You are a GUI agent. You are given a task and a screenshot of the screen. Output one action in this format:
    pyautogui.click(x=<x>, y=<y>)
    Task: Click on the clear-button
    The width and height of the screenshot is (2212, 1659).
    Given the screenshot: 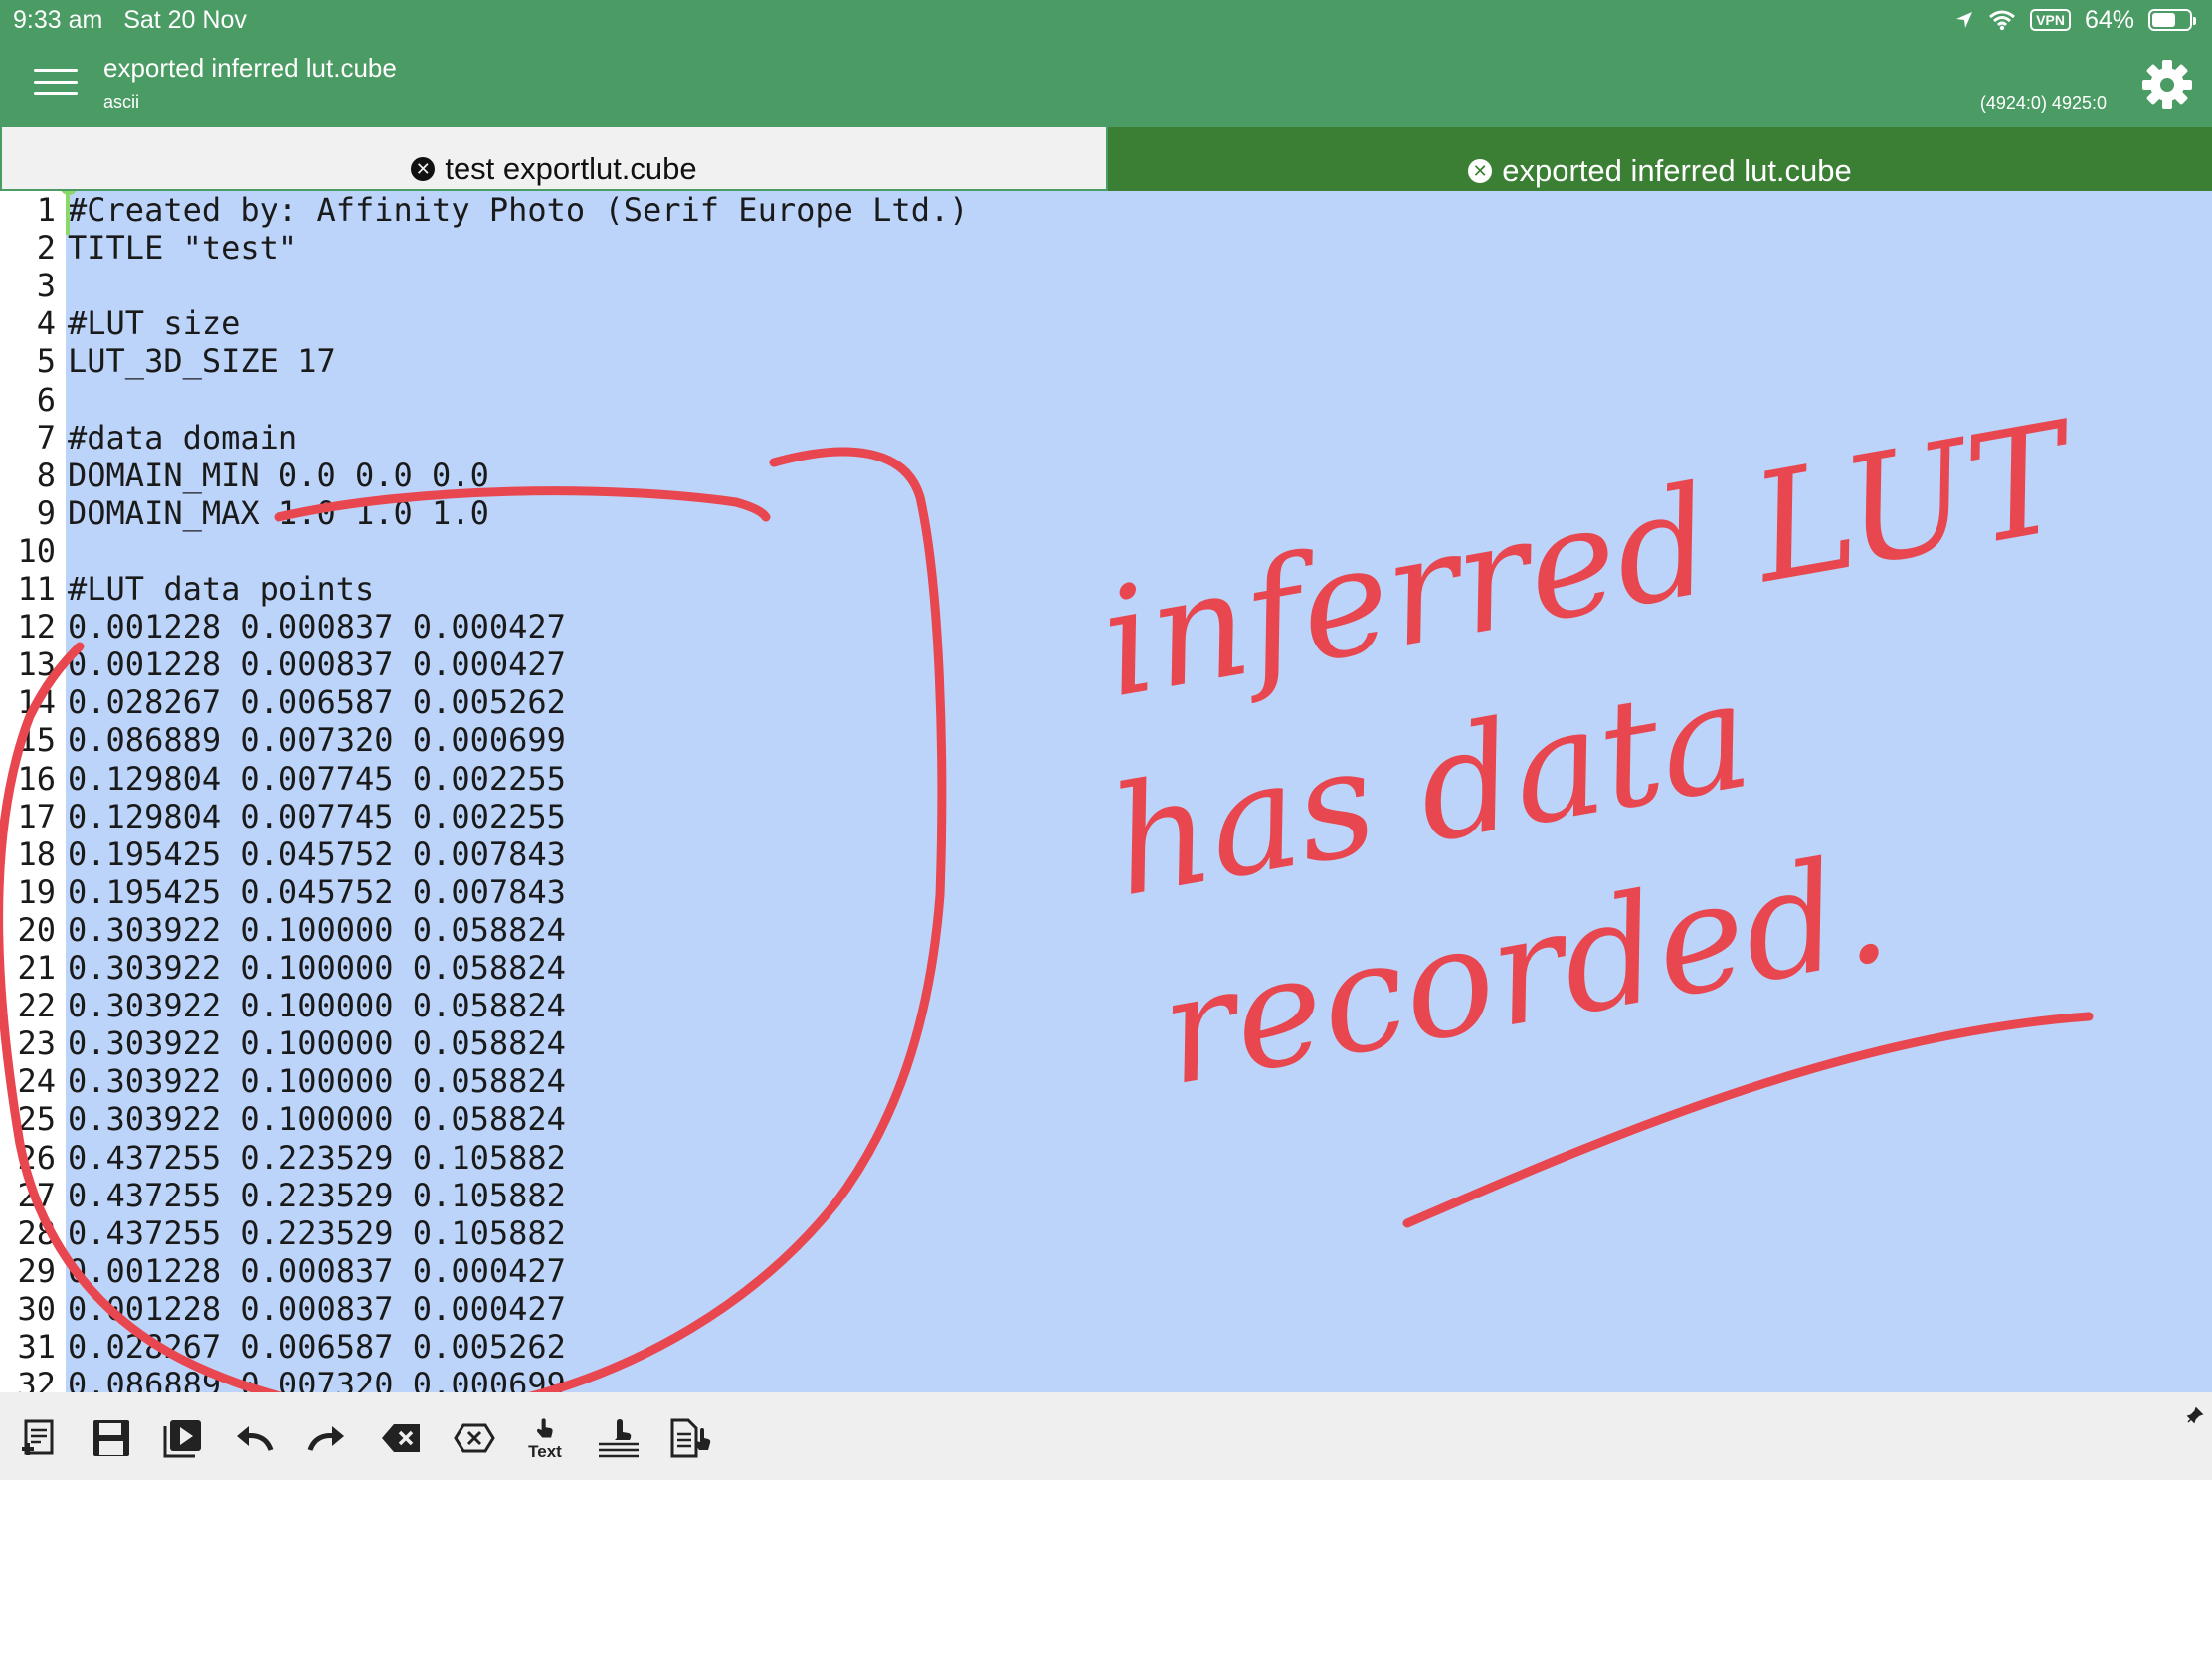 What is the action you would take?
    pyautogui.click(x=473, y=1438)
    